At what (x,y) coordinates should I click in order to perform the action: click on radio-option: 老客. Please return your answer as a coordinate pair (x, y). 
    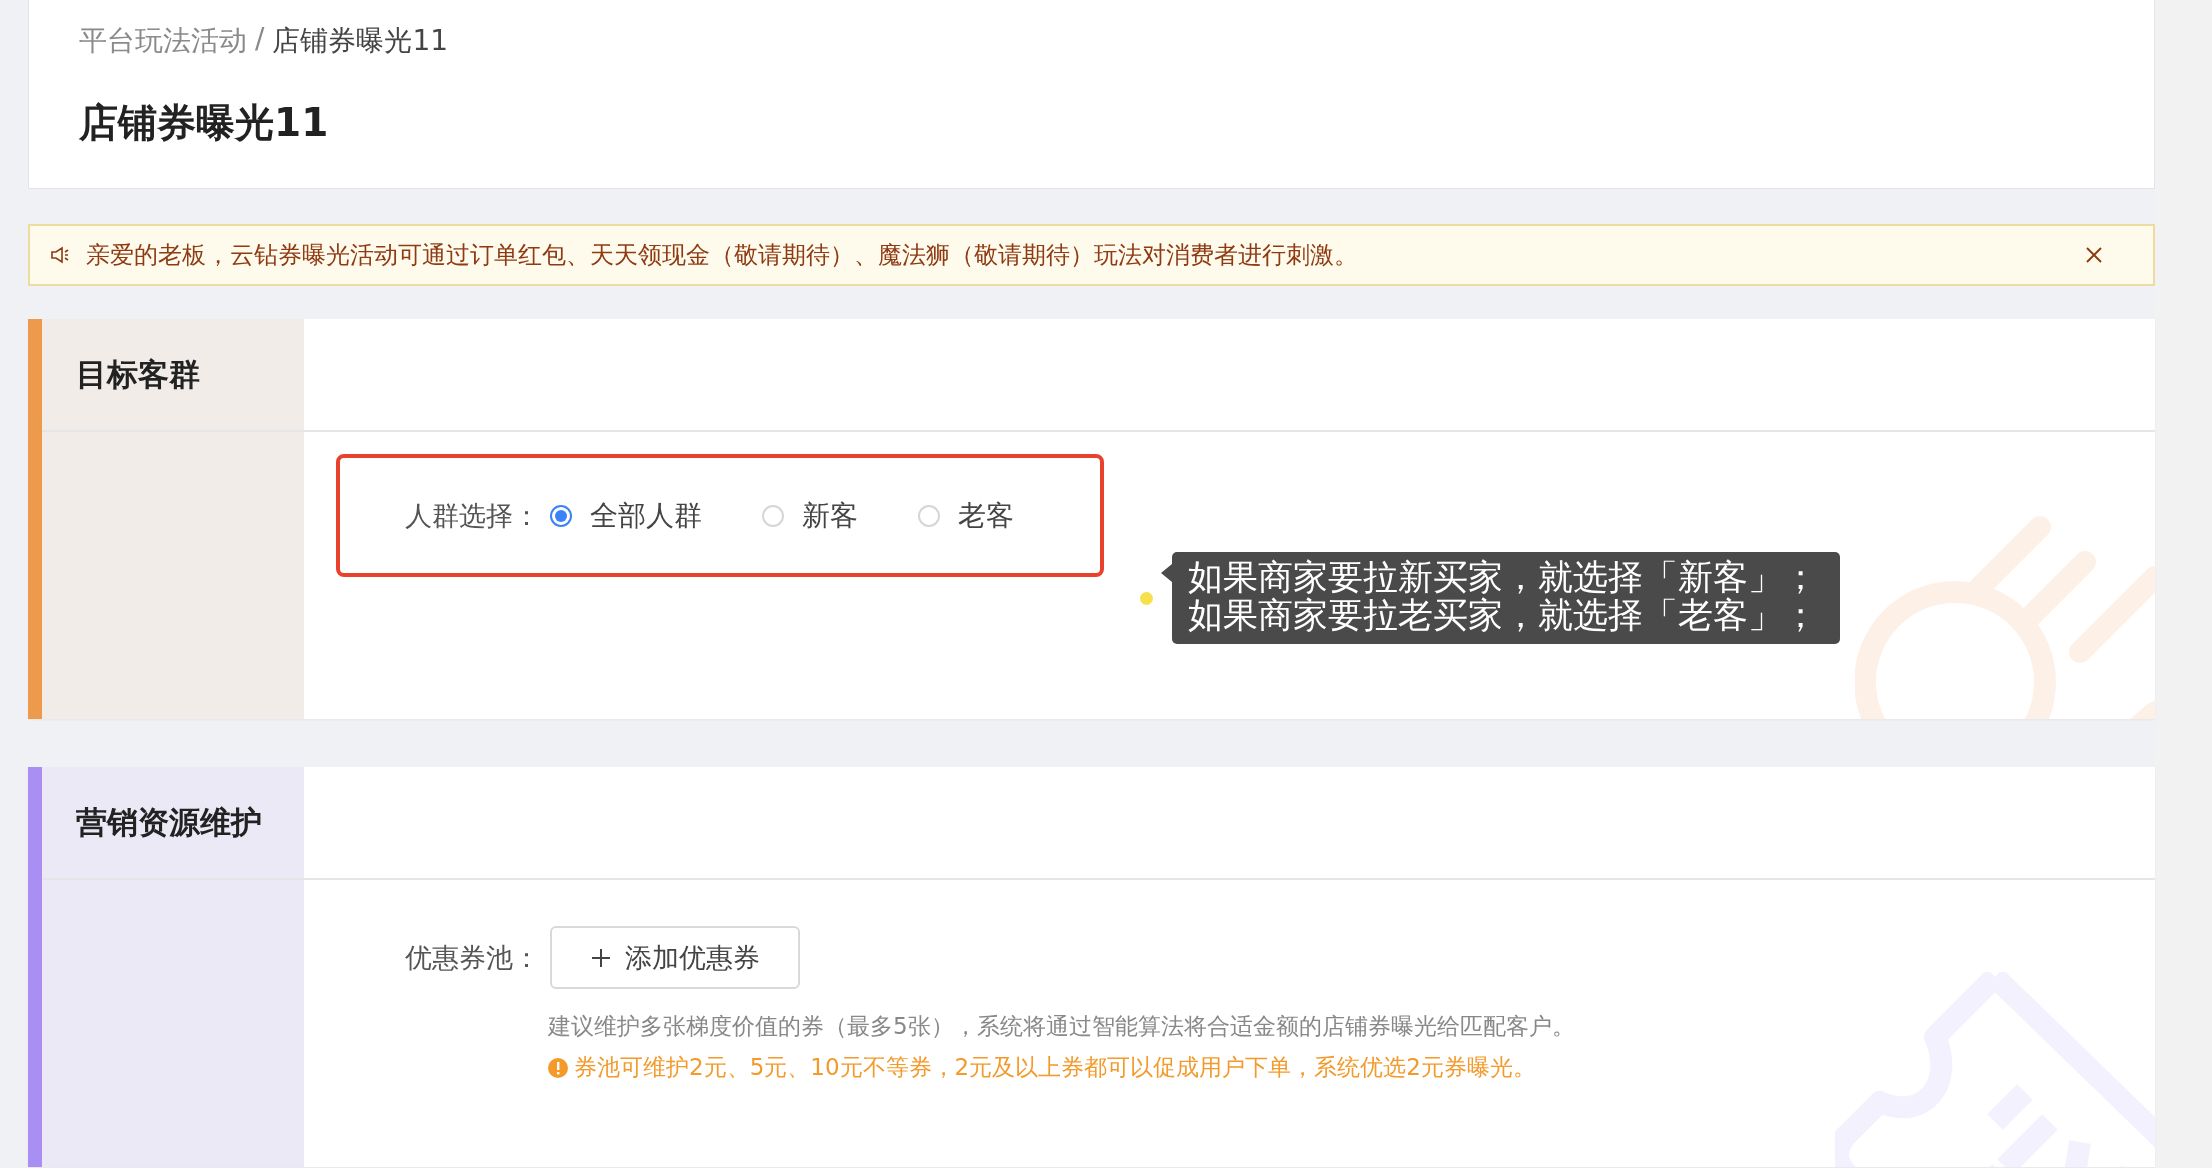
    Looking at the image, I should click on (966, 515).